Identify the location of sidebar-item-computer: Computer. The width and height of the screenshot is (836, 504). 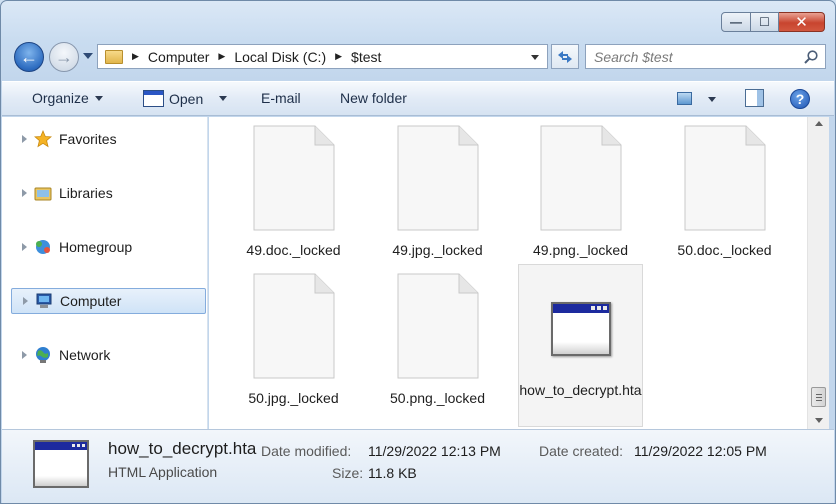
(108, 301).